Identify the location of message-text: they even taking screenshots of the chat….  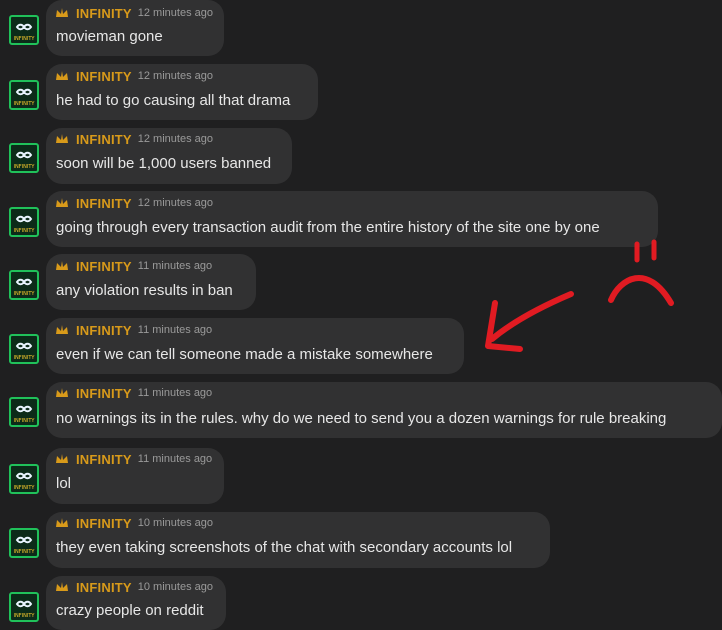
(284, 547).